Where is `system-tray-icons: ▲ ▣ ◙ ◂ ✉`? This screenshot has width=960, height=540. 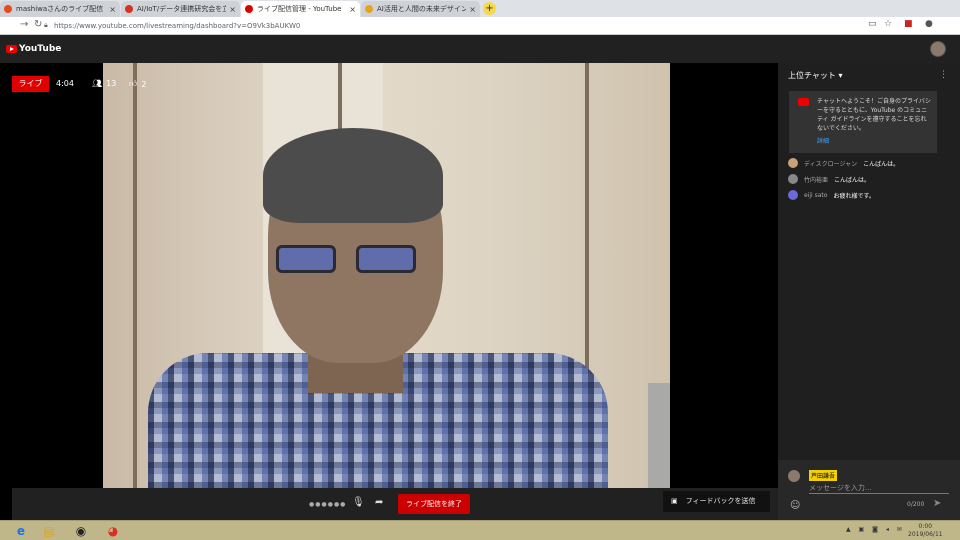
system-tray-icons: ▲ ▣ ◙ ◂ ✉ is located at coordinates (875, 529).